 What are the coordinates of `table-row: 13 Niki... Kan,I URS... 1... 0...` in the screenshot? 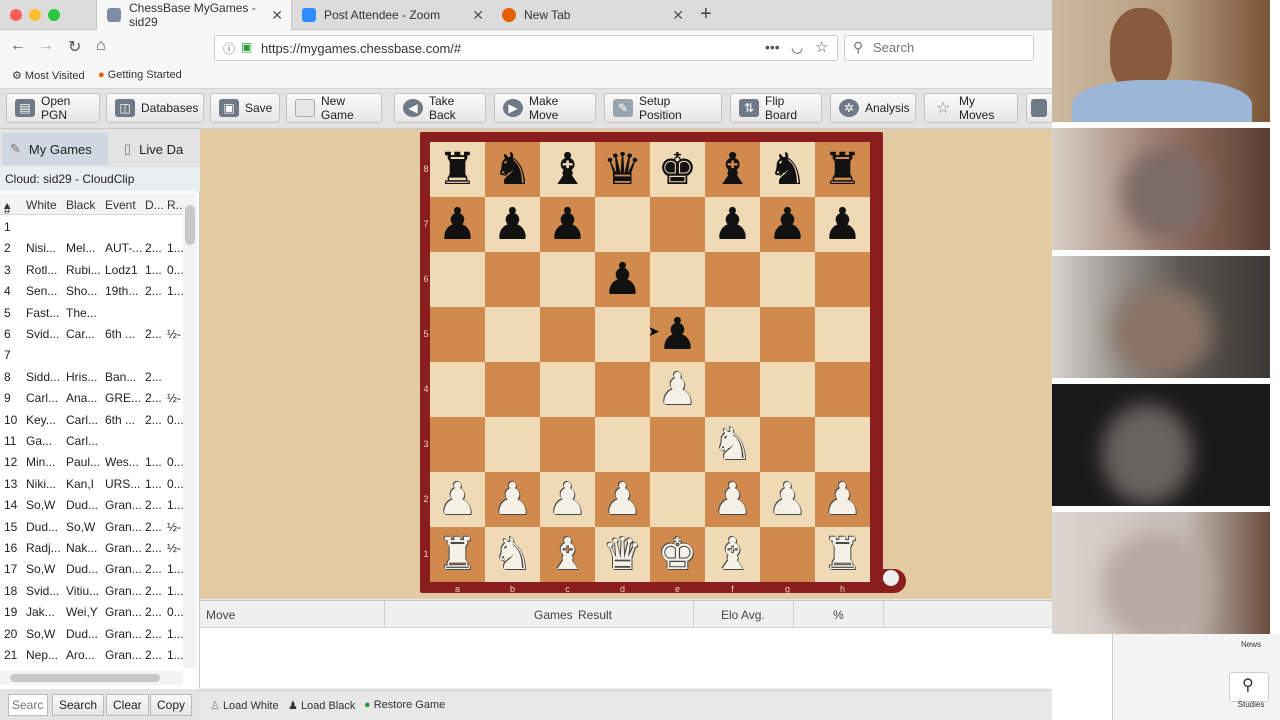 It's located at (91, 483).